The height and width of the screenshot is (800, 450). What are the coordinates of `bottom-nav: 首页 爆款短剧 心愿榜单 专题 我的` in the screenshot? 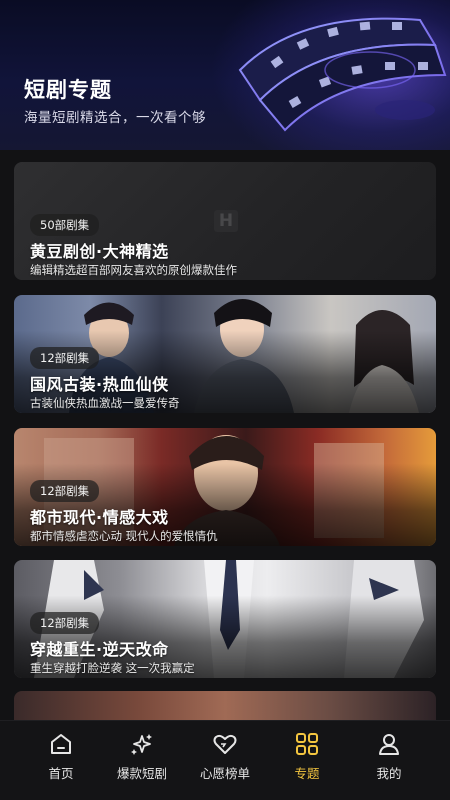 It's located at (225, 760).